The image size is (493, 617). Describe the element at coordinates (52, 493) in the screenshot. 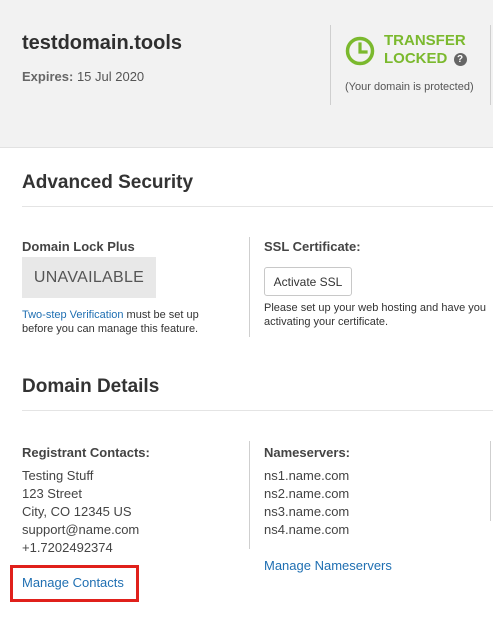

I see `registrant-line: 123 Street` at that location.